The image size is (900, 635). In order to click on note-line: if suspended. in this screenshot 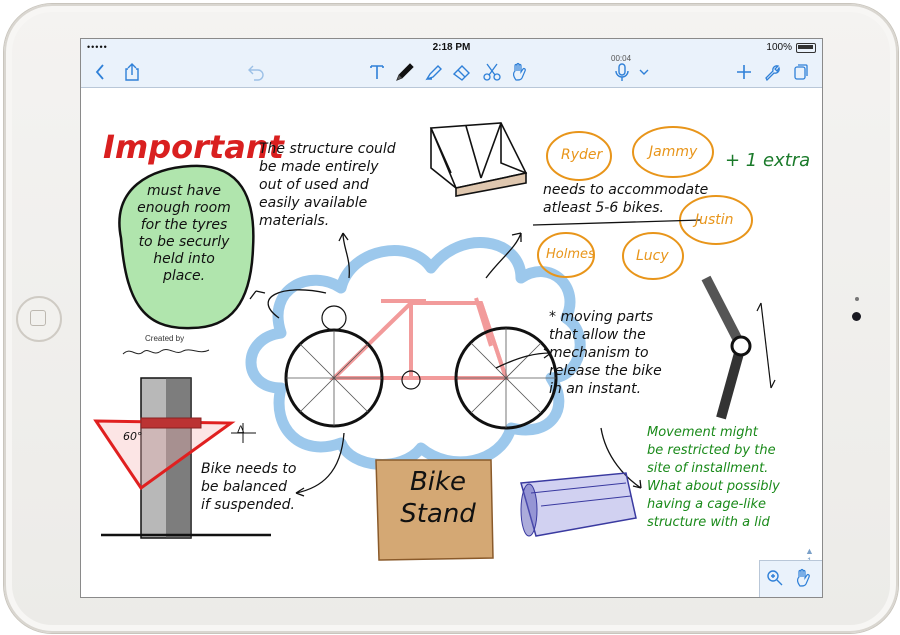, I will do `click(248, 505)`.